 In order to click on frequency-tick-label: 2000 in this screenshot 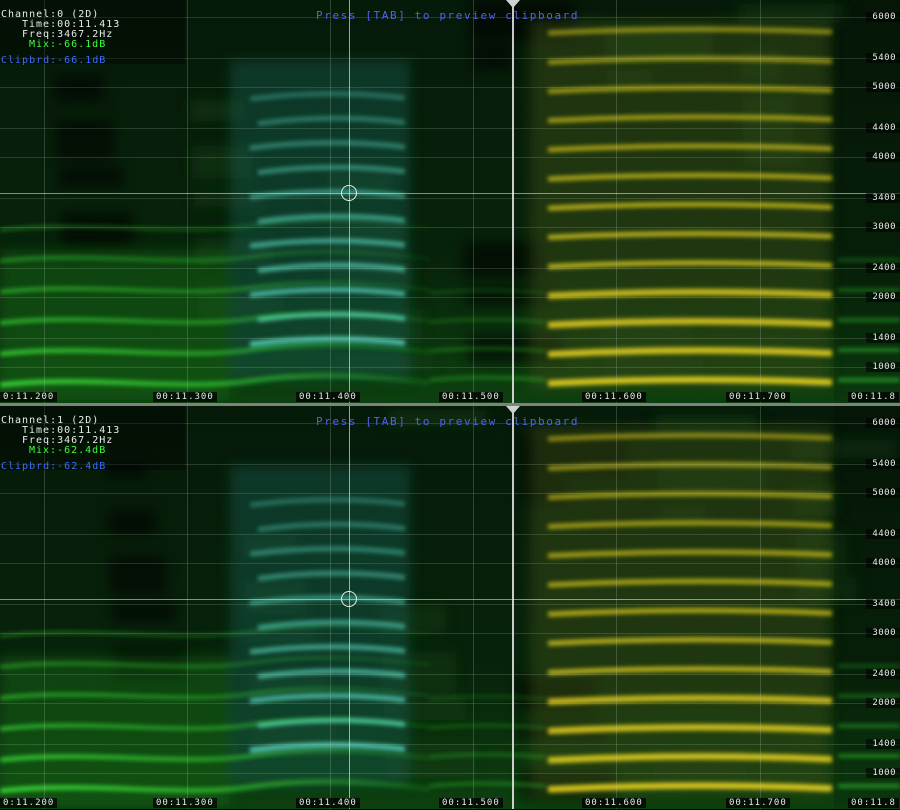, I will do `click(883, 703)`.